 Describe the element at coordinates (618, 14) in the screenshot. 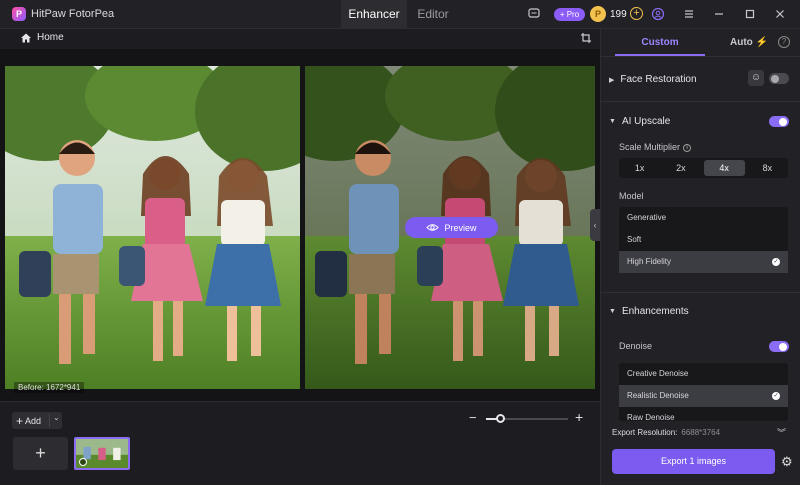

I see `coin-count: 199` at that location.